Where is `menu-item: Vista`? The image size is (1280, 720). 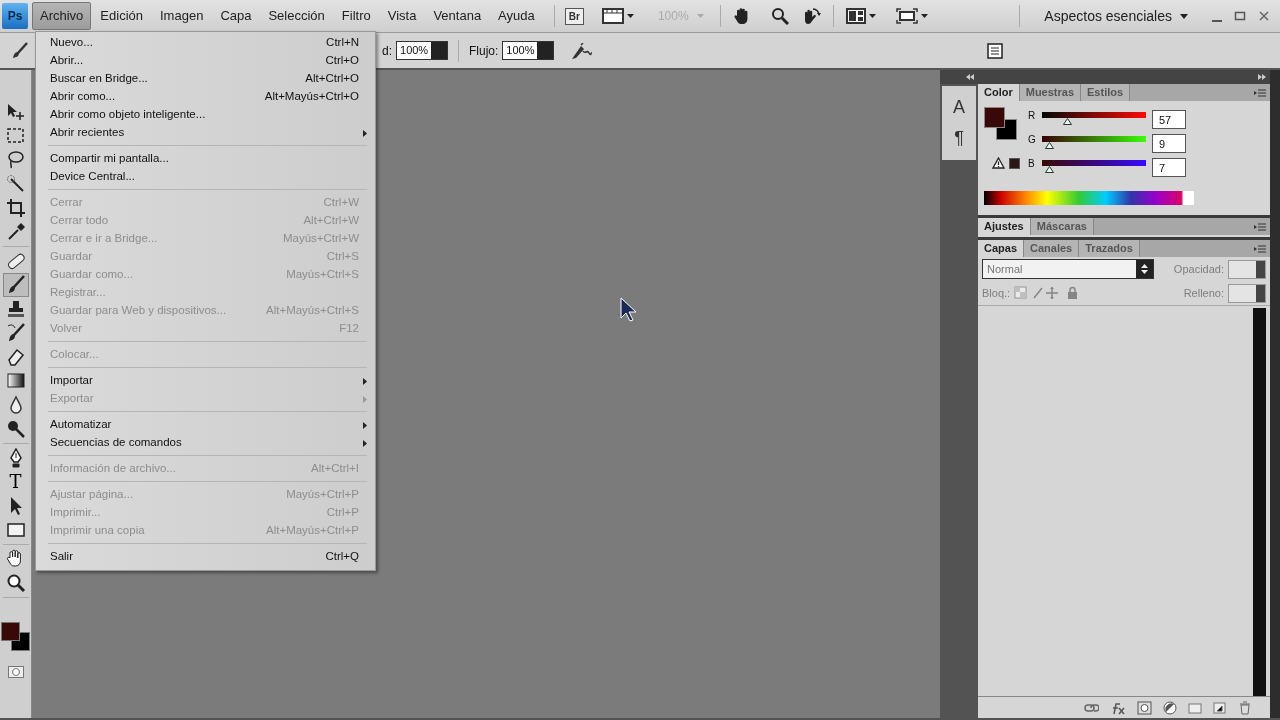 menu-item: Vista is located at coordinates (402, 16).